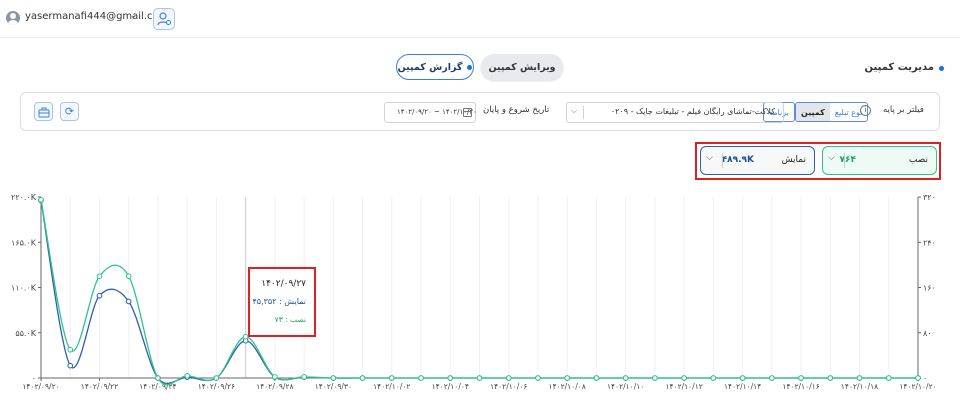 Image resolution: width=960 pixels, height=411 pixels. What do you see at coordinates (279, 301) in the screenshot?
I see `tooltip-impression: نمایش : ۴۵,۳۵۲` at bounding box center [279, 301].